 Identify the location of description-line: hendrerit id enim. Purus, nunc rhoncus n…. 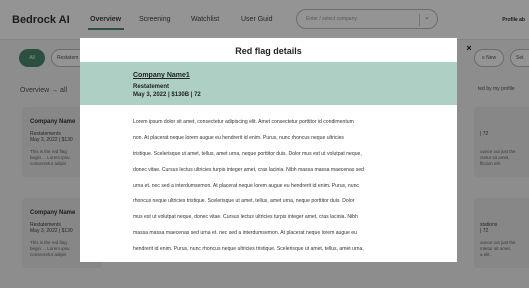
(248, 249).